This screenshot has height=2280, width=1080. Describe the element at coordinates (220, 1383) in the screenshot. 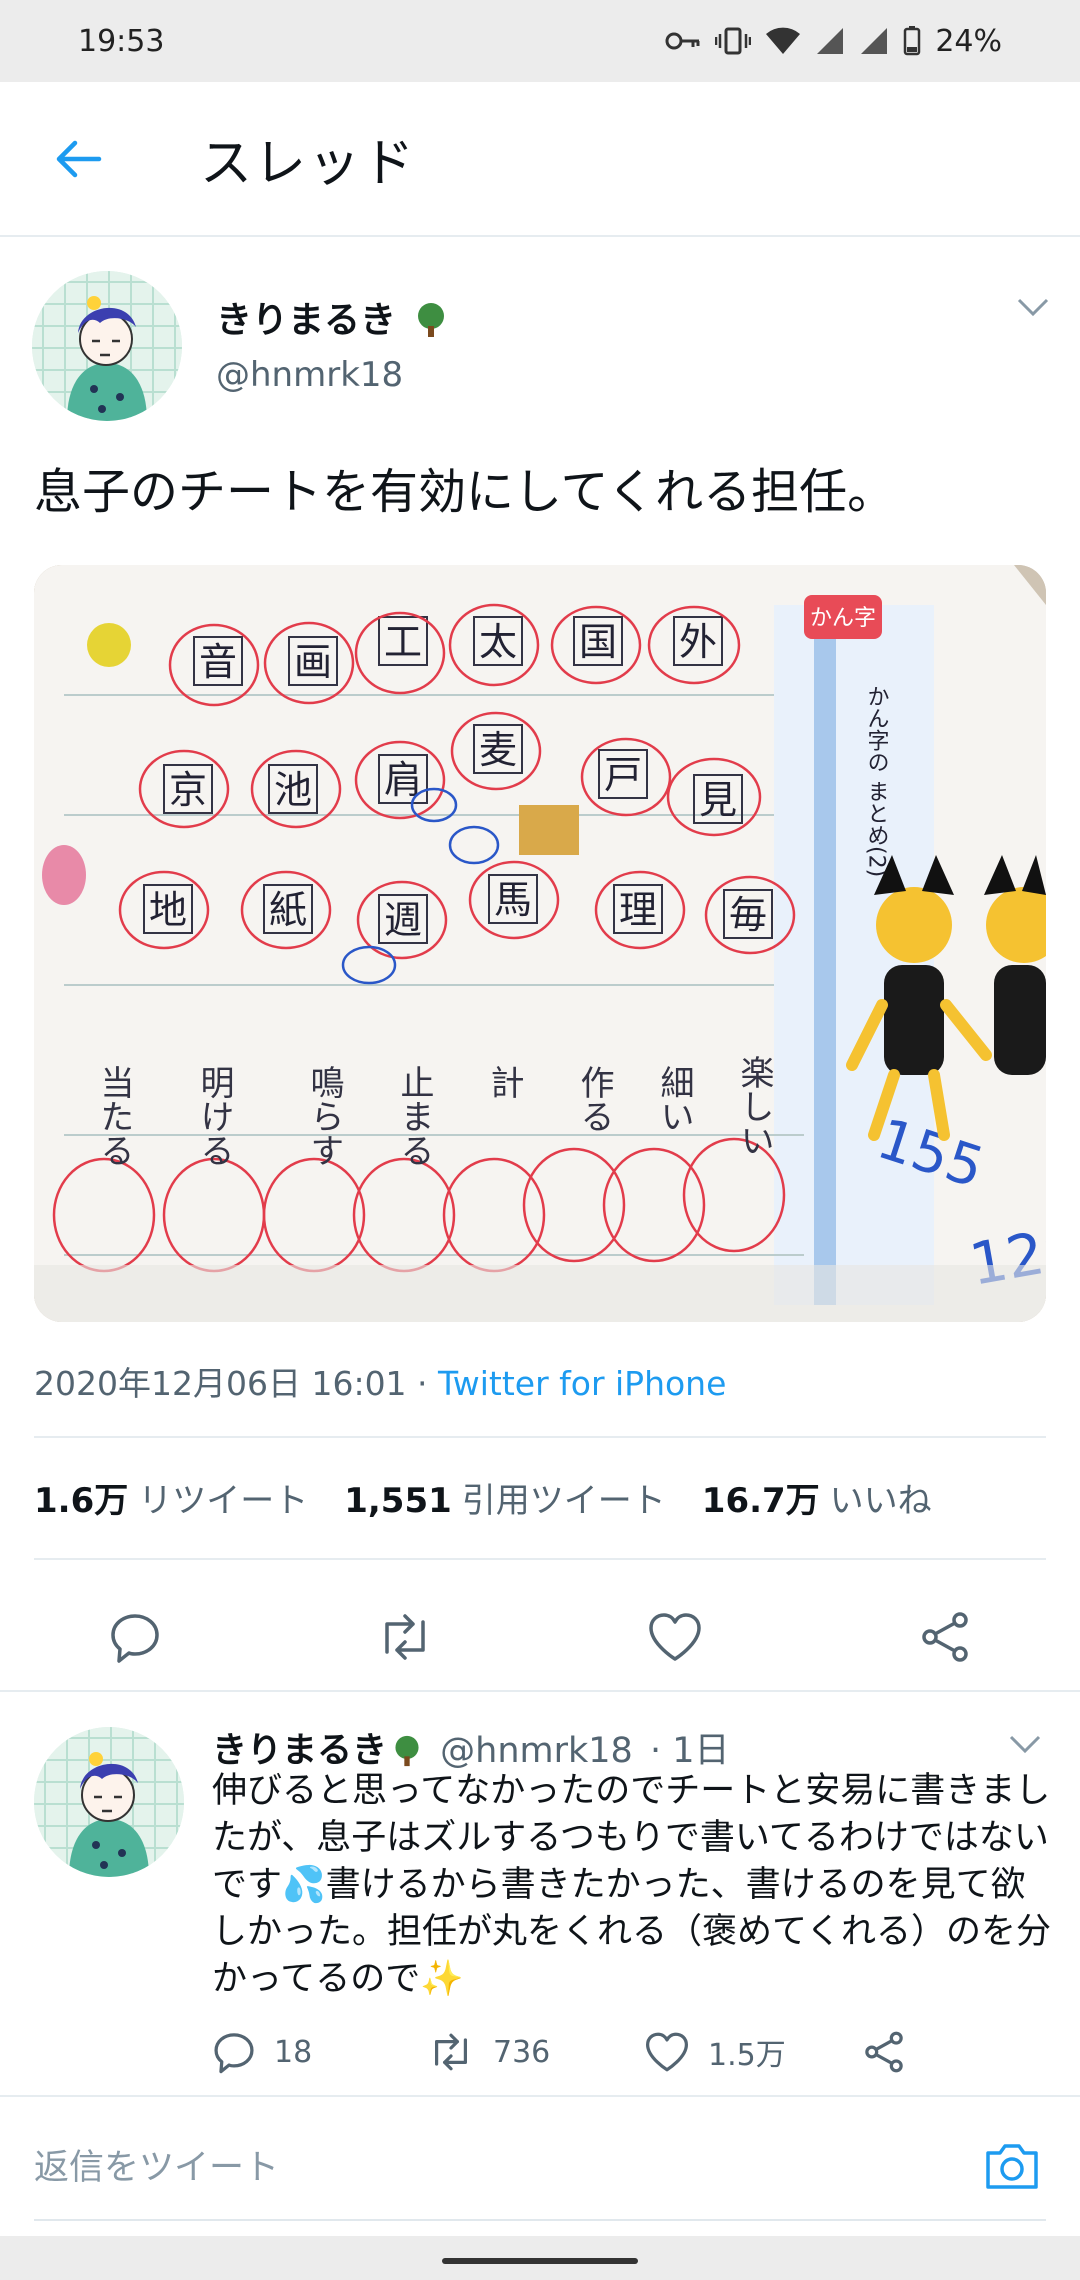

I see `tweet-timestamp: 2020年12月06日 16:01` at that location.